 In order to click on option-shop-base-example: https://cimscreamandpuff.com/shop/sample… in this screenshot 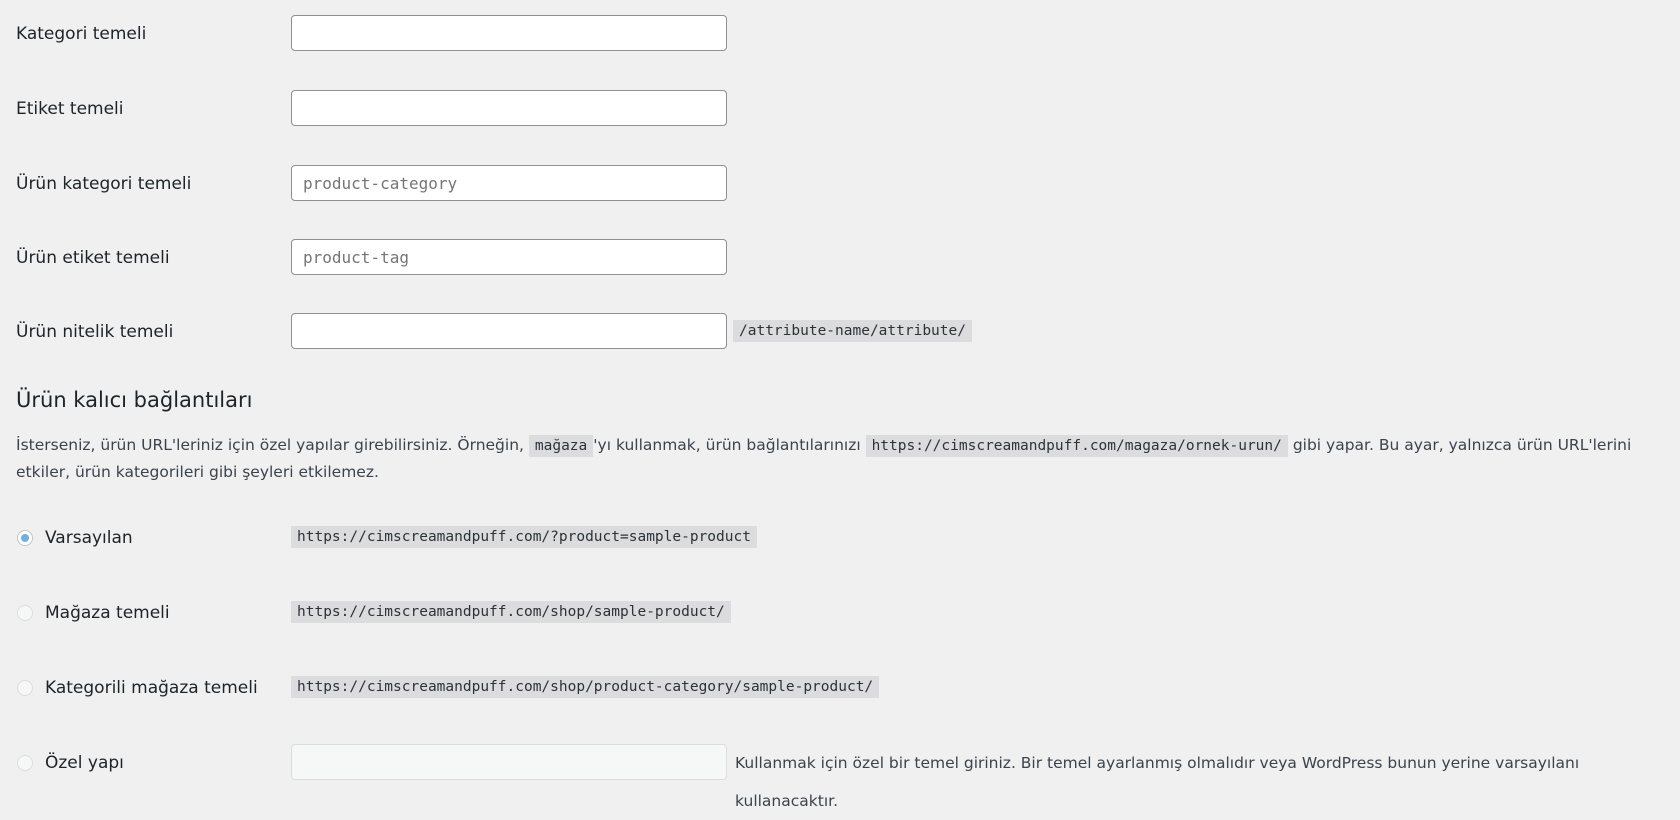, I will do `click(511, 612)`.